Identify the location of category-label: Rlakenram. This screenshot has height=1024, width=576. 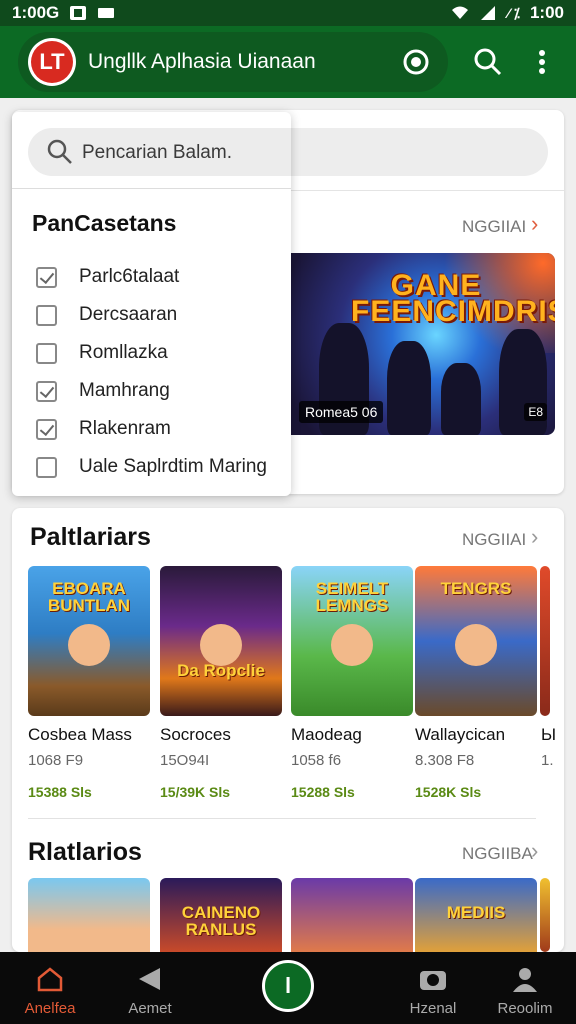
(125, 428).